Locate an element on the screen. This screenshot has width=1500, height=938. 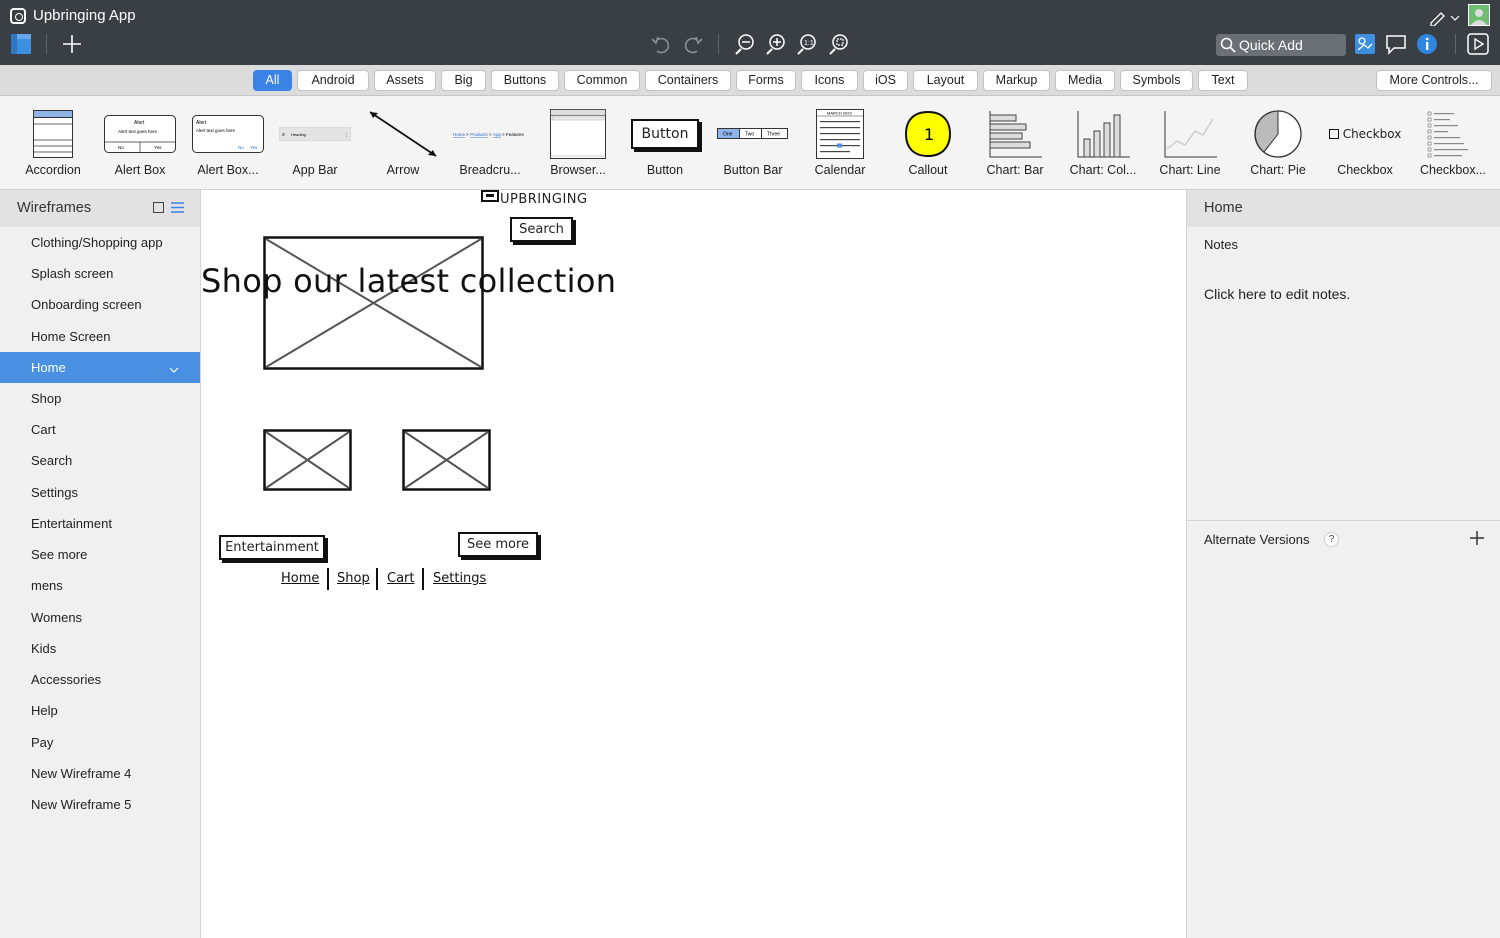
notes-field: Click here to edit notes. is located at coordinates (1277, 294).